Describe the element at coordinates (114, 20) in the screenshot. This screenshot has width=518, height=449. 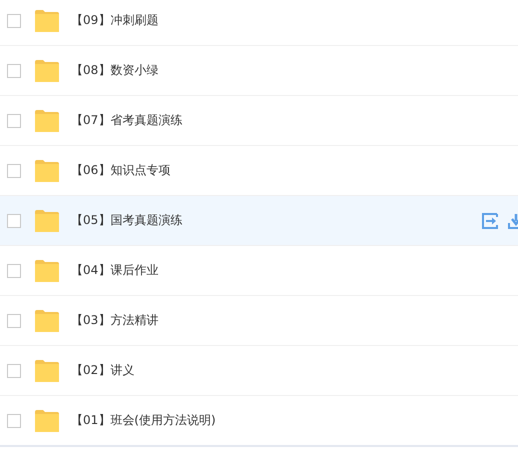
I see `folder-name: 【09】冲刺刷题` at that location.